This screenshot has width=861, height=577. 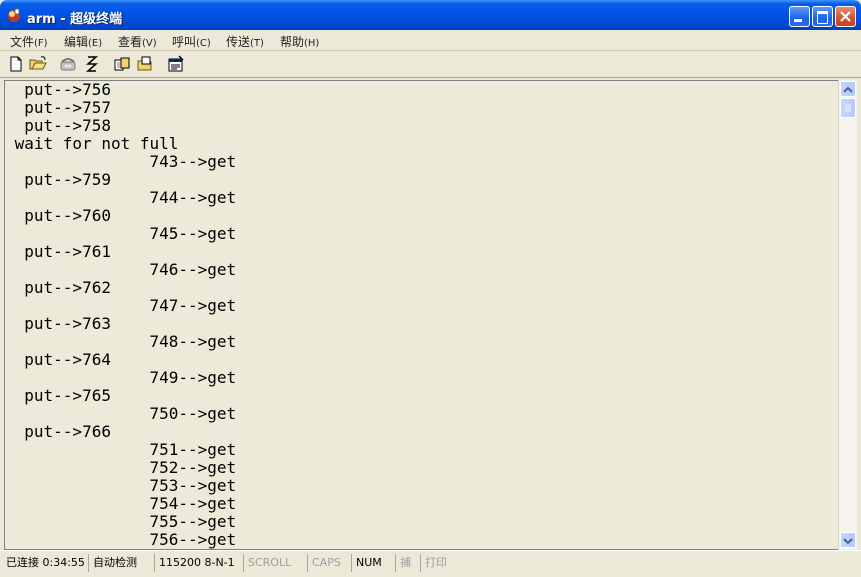 What do you see at coordinates (403, 563) in the screenshot?
I see `status-capture: 捕` at bounding box center [403, 563].